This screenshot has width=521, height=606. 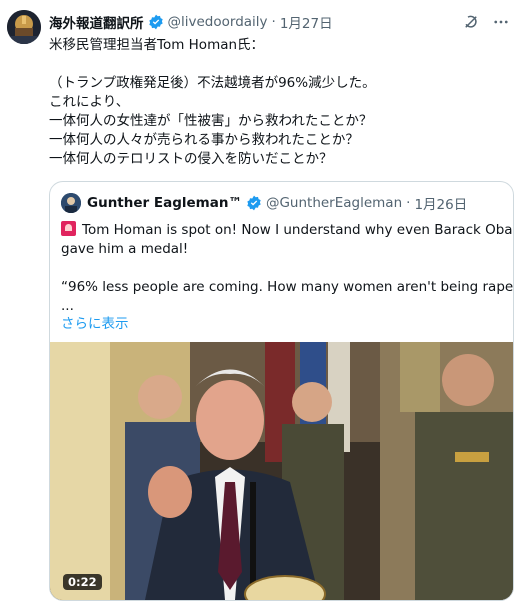 I want to click on rotating-light-icon, so click(x=68, y=228).